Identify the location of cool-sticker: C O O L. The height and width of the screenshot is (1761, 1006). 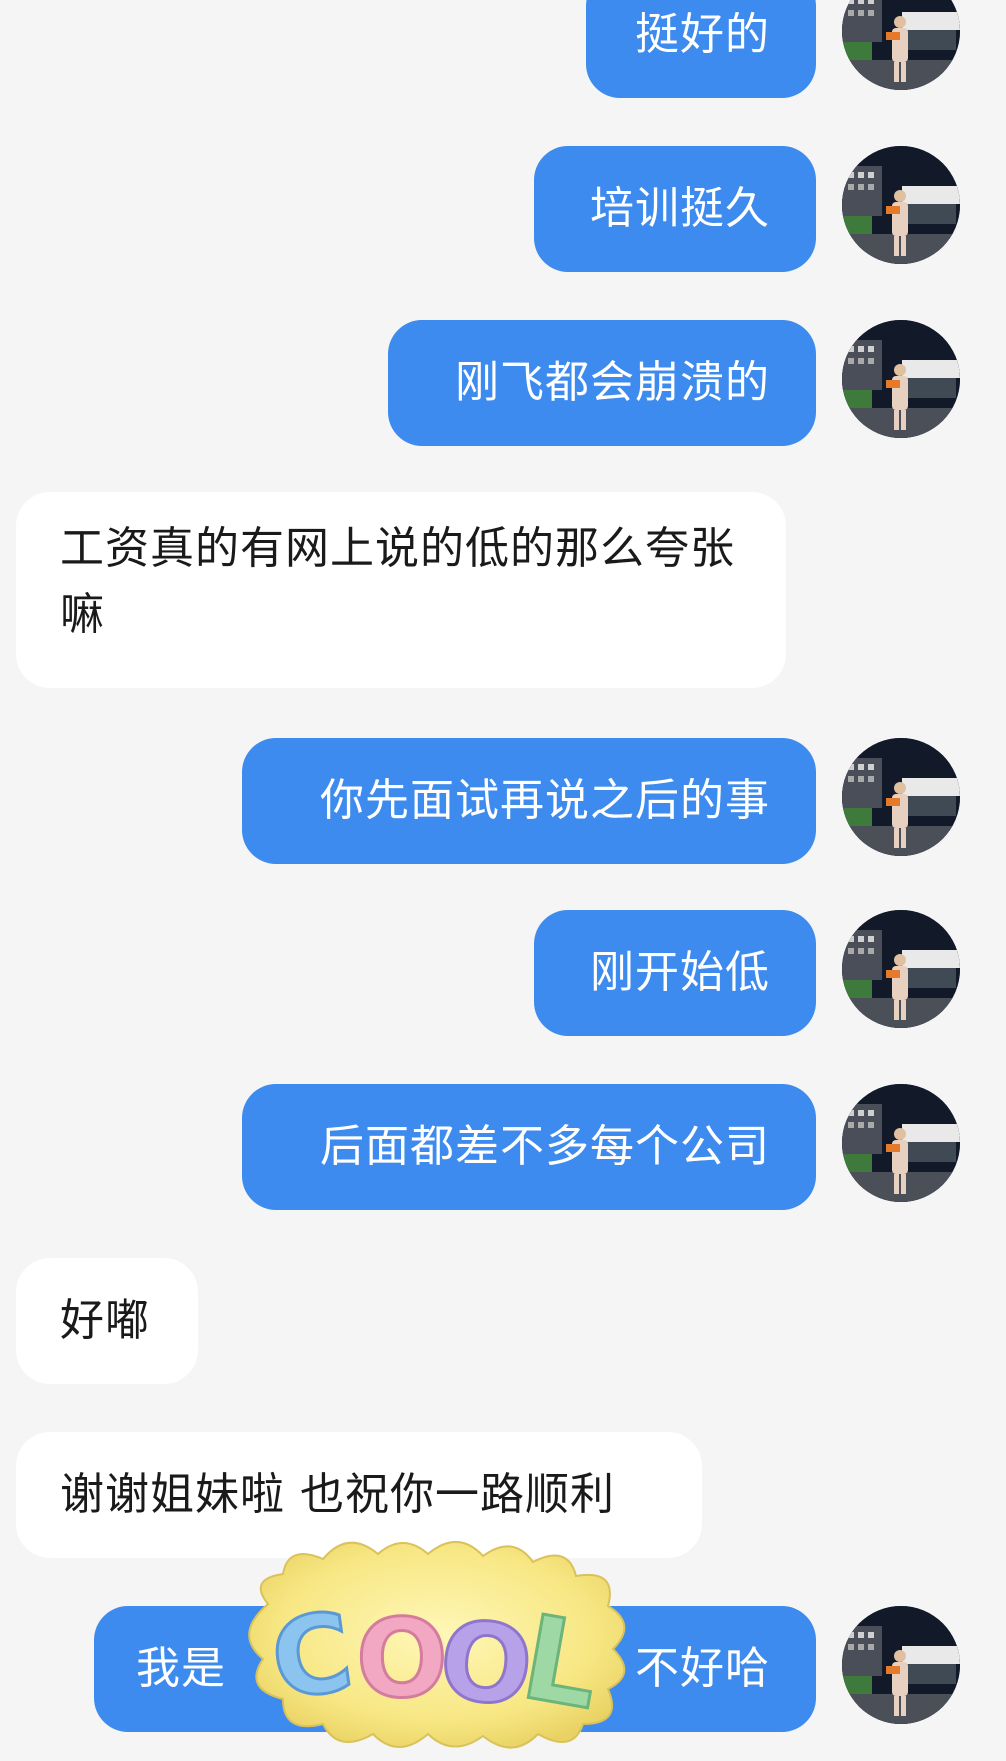
(438, 1642).